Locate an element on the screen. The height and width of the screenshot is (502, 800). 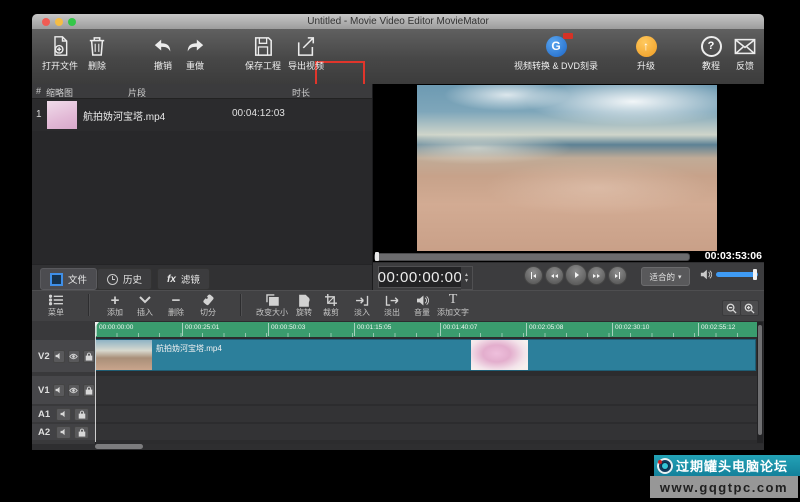
zoom-mode-dropdown: 适合的 ▾ is located at coordinates (665, 276).